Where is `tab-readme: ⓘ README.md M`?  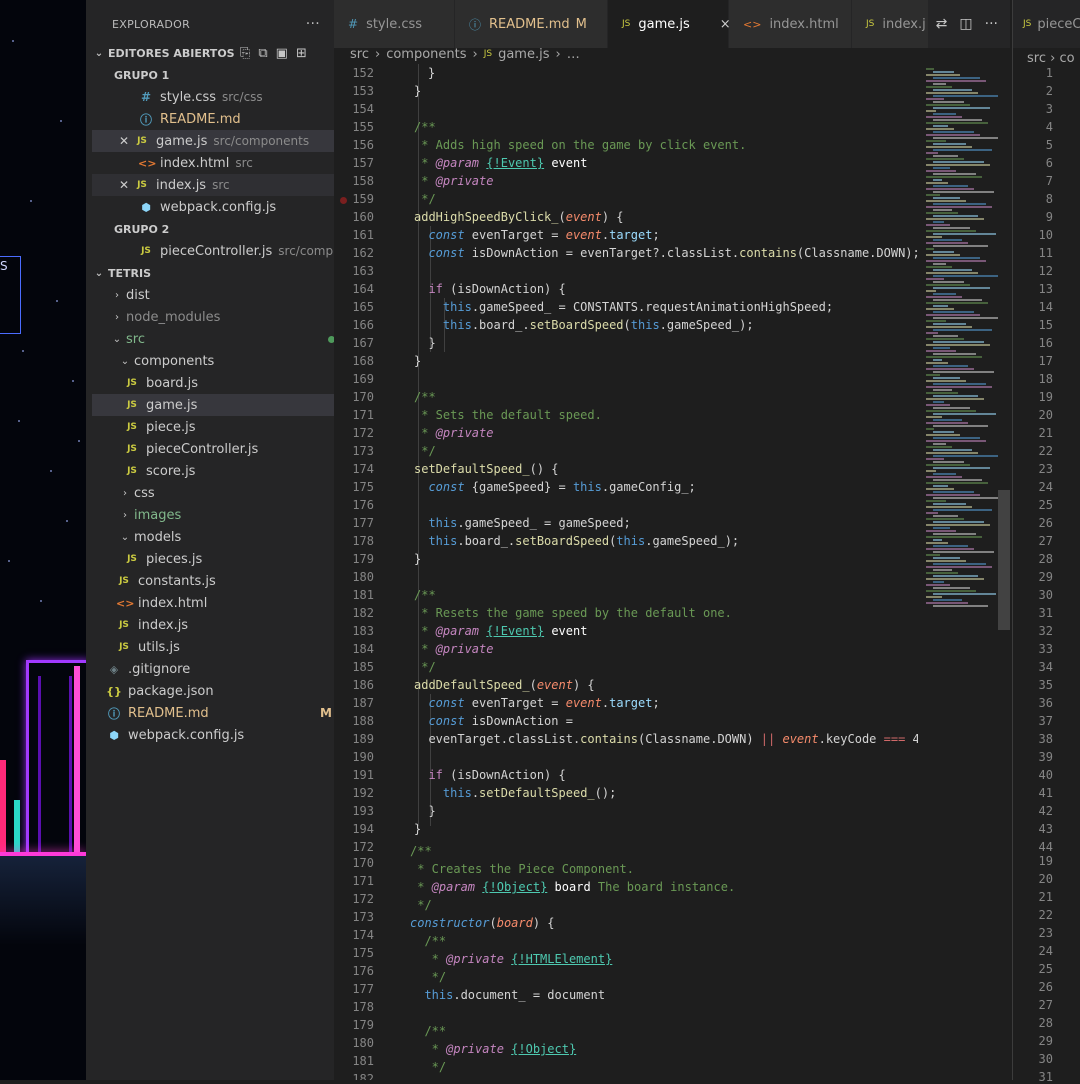
tab-readme: ⓘ README.md M is located at coordinates (531, 24).